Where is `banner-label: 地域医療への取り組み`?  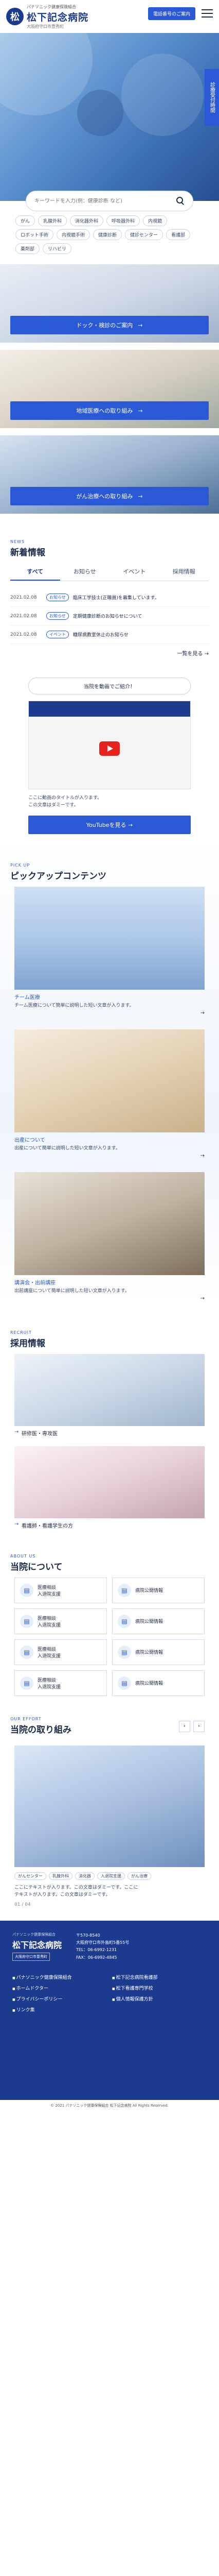
banner-label: 地域医療への取り組み is located at coordinates (104, 411).